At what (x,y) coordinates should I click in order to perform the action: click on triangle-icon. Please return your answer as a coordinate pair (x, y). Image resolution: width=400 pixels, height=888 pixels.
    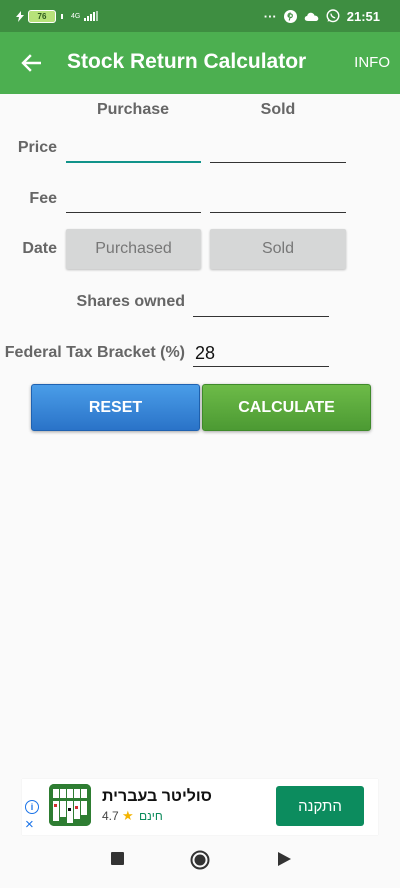
    Looking at the image, I should click on (284, 859).